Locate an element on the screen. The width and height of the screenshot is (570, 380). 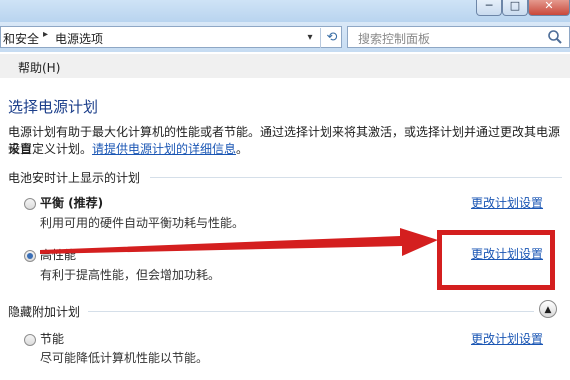
close-button: ✕ is located at coordinates (549, 8).